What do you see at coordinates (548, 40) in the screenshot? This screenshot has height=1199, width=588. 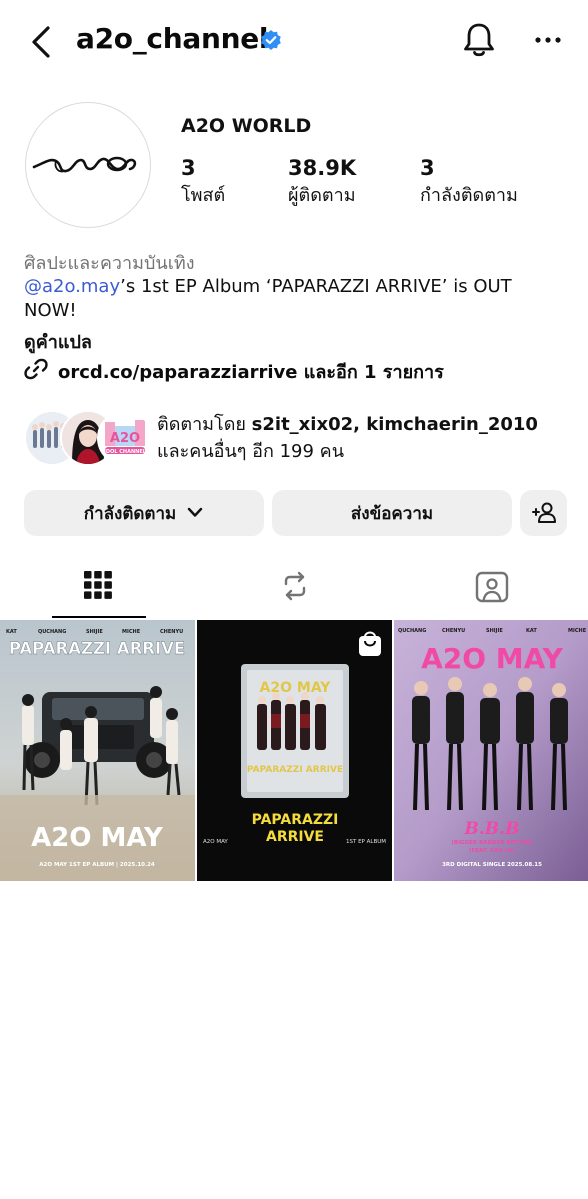 I see `more-horizontal-icon` at bounding box center [548, 40].